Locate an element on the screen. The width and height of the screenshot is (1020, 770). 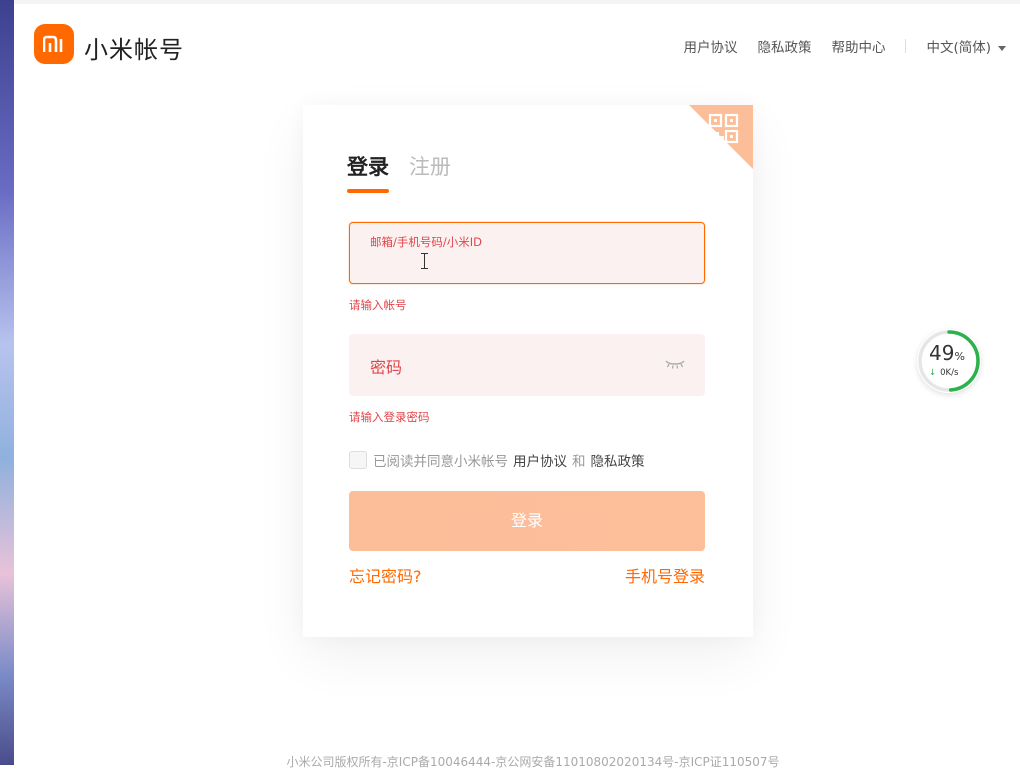
login-submit-button: 登录 is located at coordinates (527, 521).